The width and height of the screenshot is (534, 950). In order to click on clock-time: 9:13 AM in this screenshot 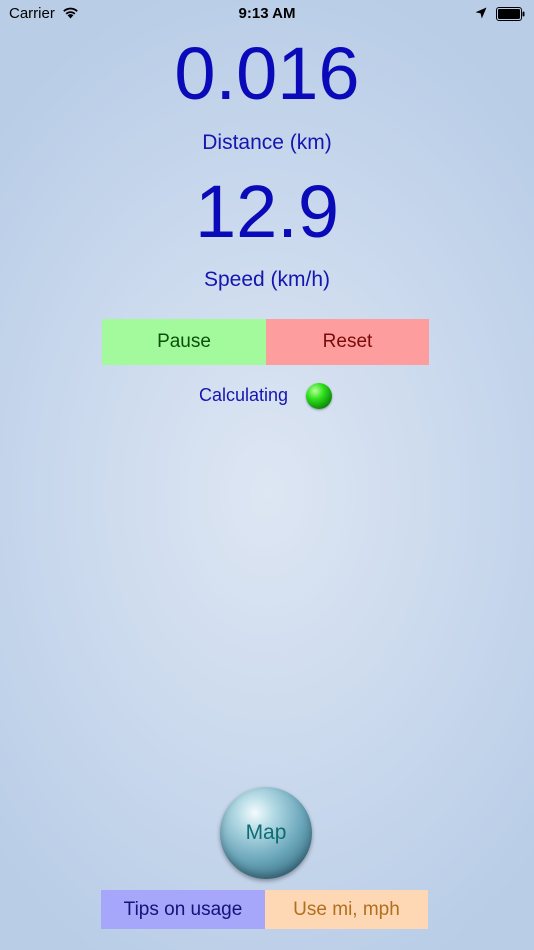, I will do `click(267, 13)`.